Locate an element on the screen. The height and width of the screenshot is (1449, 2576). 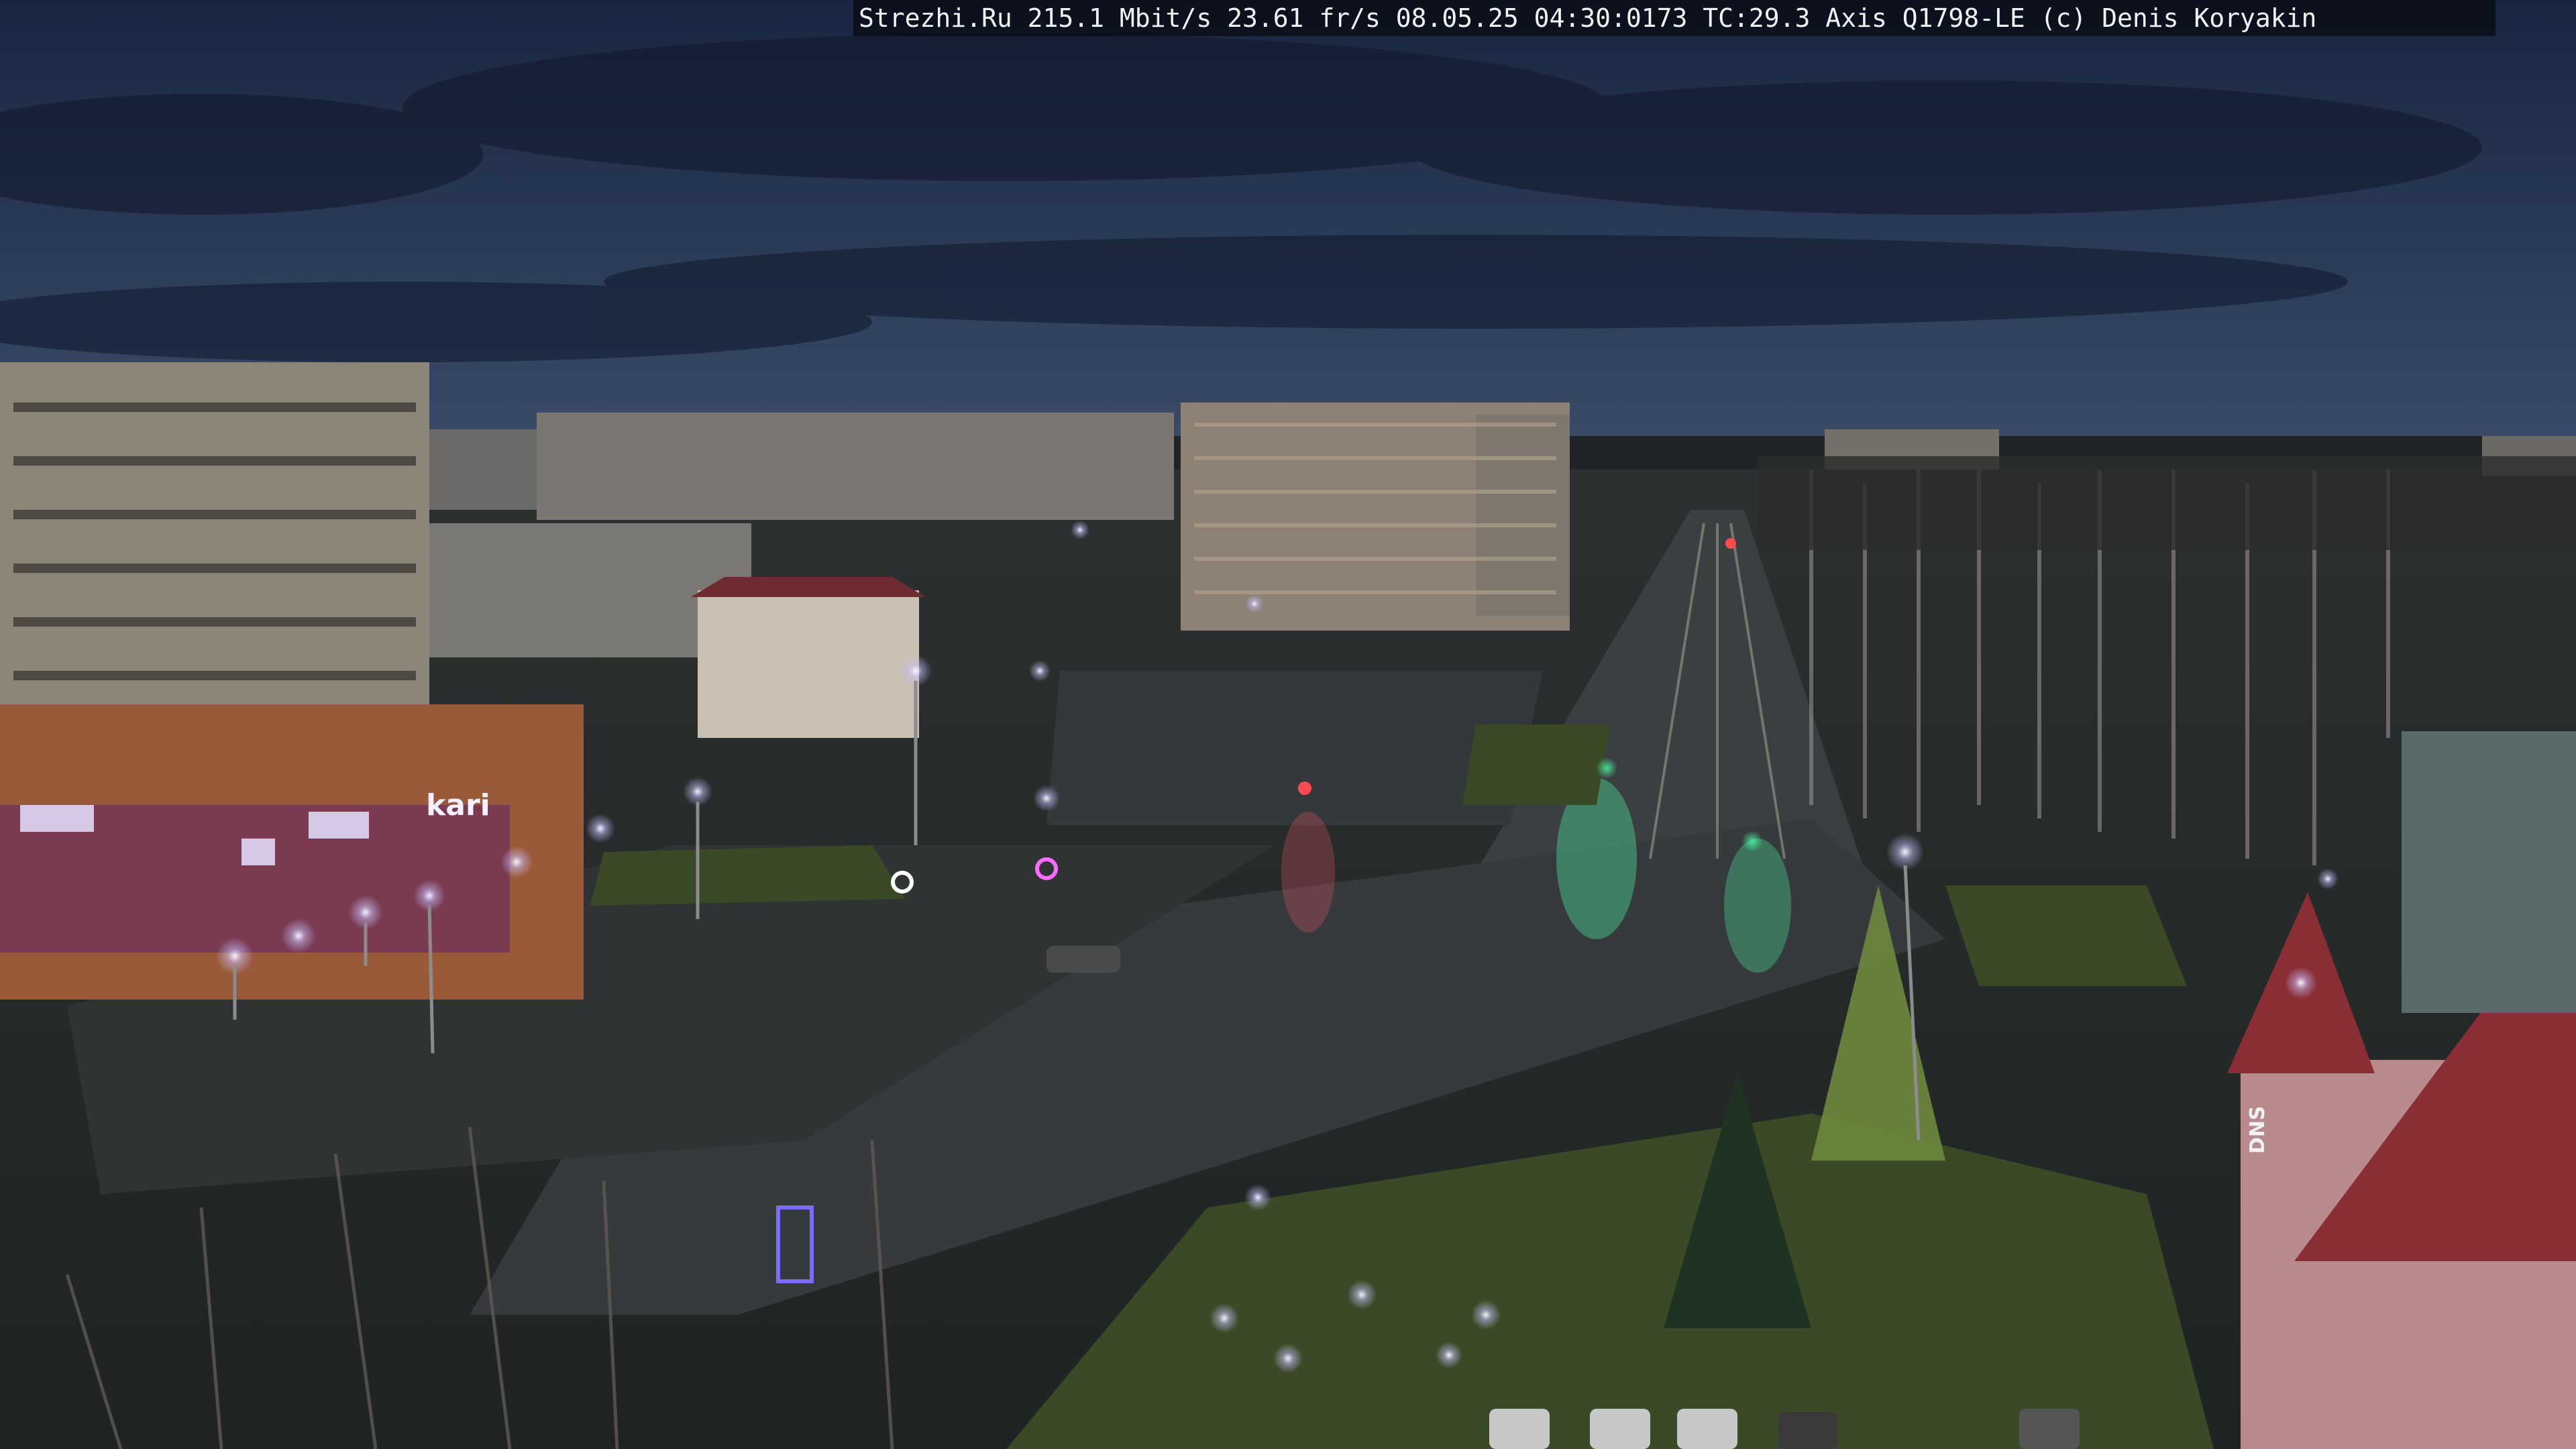
right-glass-building is located at coordinates (2489, 872).